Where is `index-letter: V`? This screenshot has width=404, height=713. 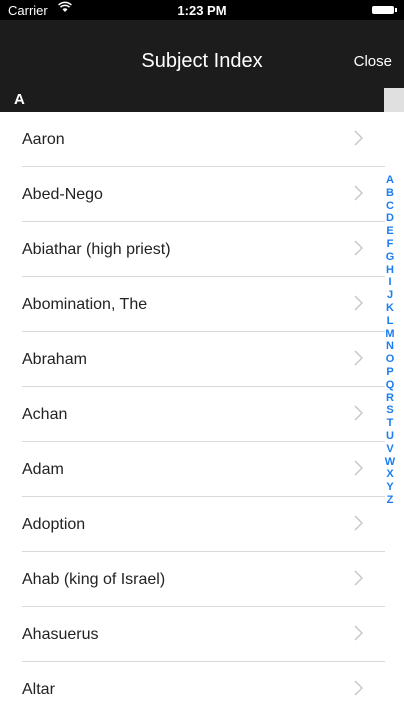 index-letter: V is located at coordinates (389, 449).